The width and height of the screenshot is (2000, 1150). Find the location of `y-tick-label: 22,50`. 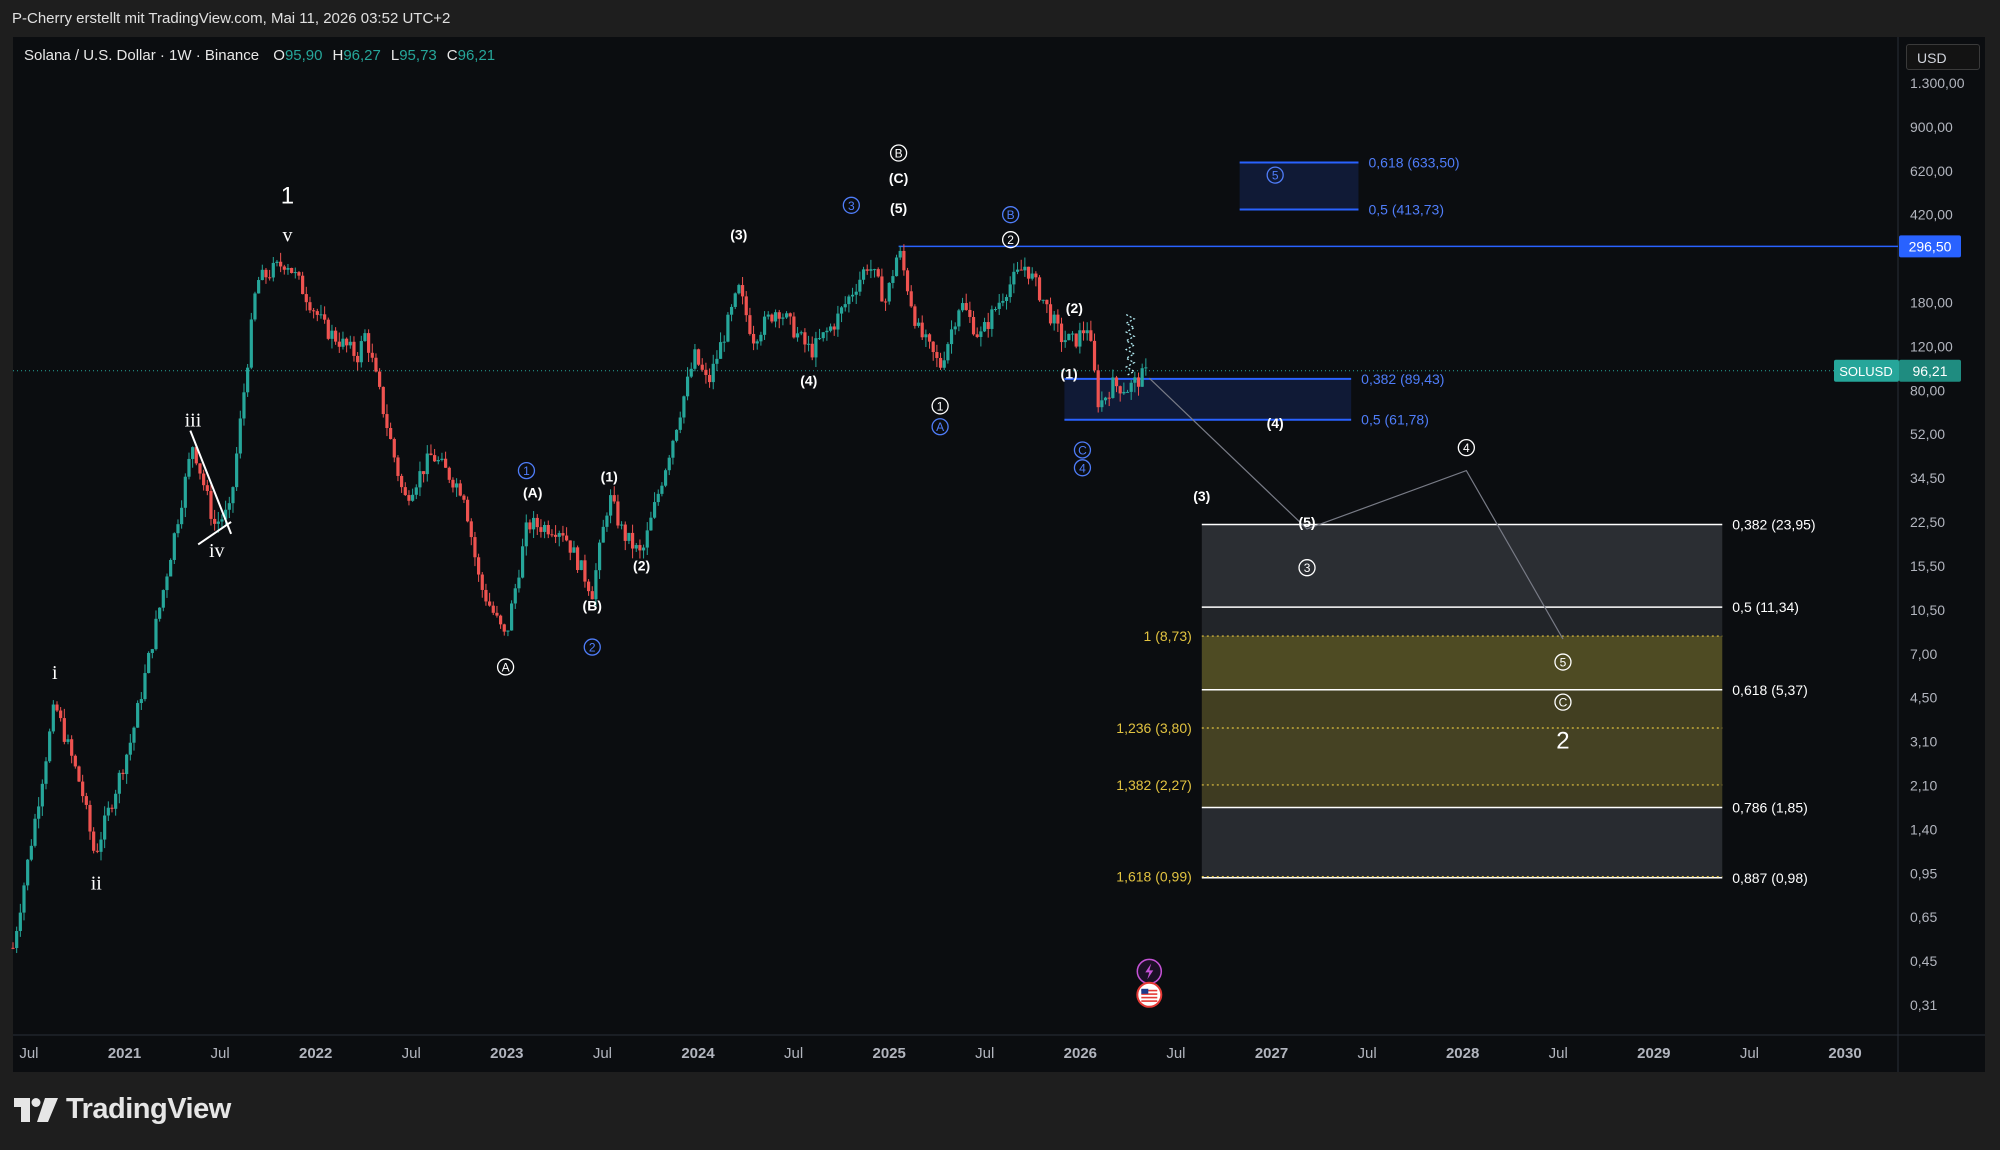

y-tick-label: 22,50 is located at coordinates (1927, 522).